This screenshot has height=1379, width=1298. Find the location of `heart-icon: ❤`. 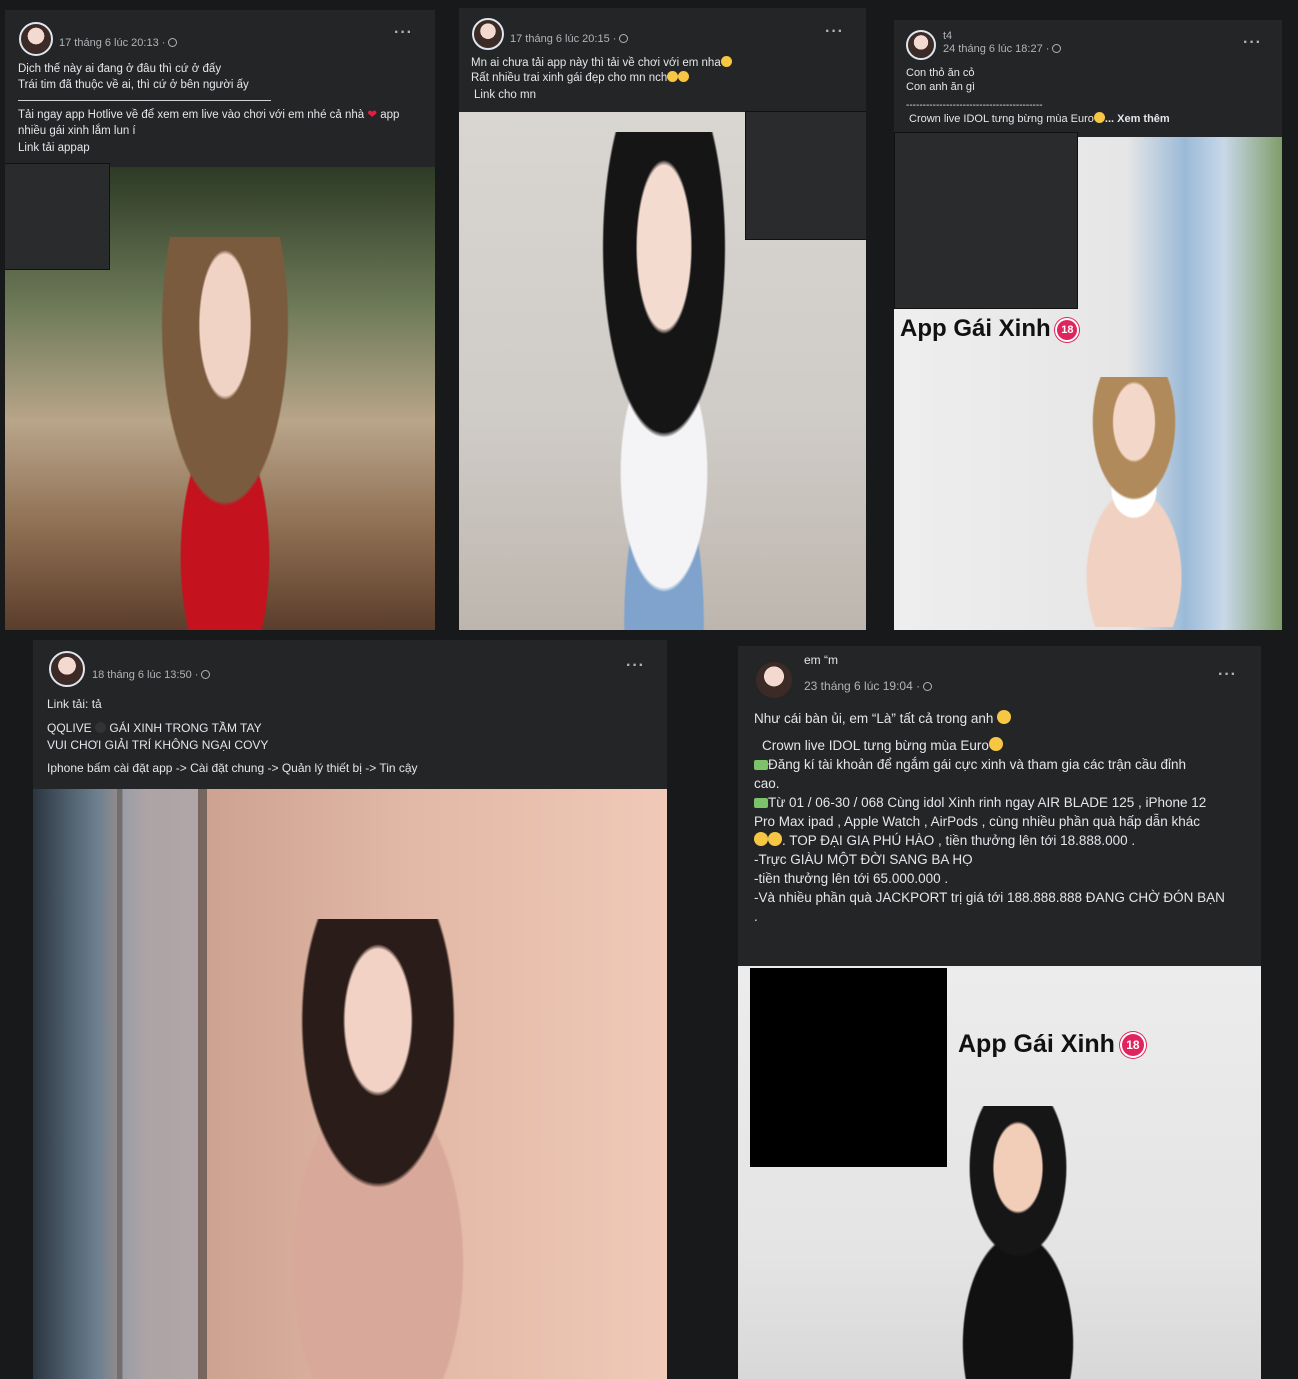

heart-icon: ❤ is located at coordinates (372, 115).